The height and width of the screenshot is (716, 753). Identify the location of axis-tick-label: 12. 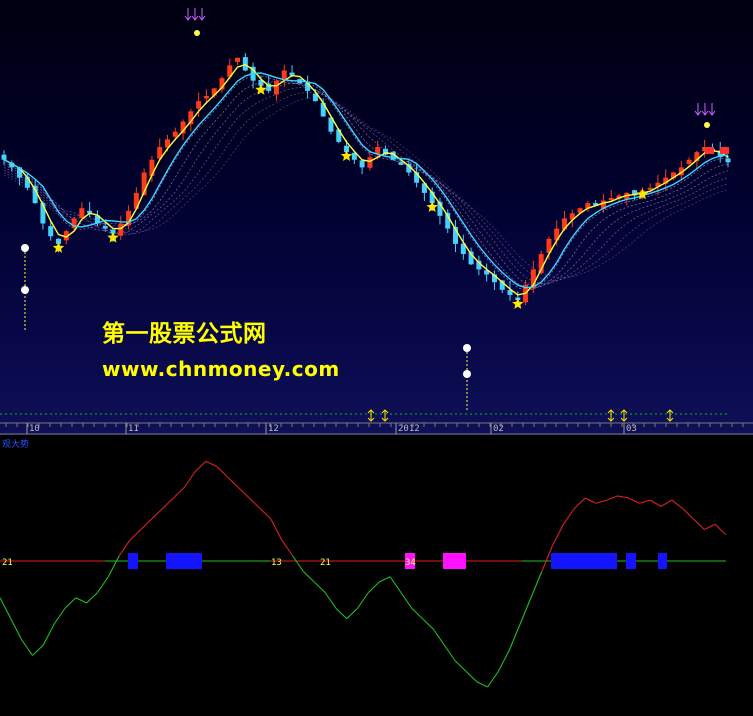
(273, 429).